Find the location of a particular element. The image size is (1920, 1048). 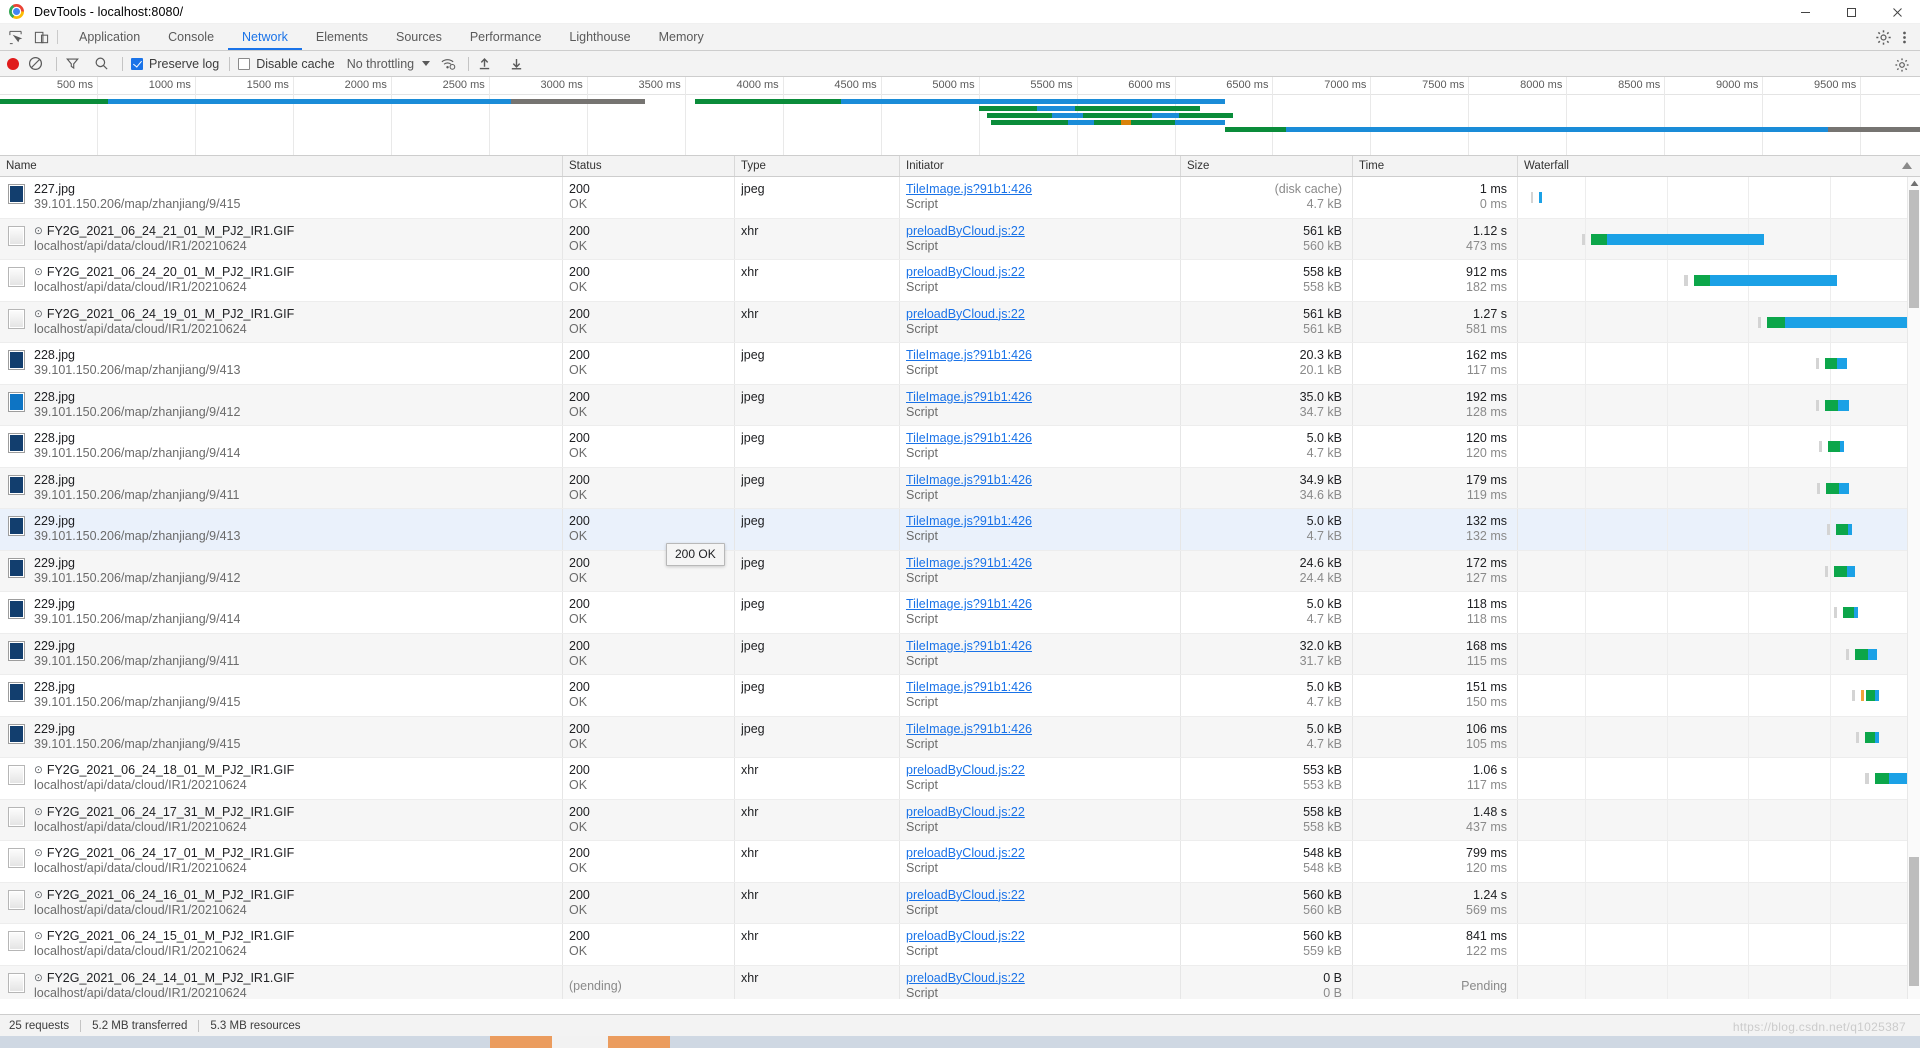

tab-sources: Sources is located at coordinates (419, 37).